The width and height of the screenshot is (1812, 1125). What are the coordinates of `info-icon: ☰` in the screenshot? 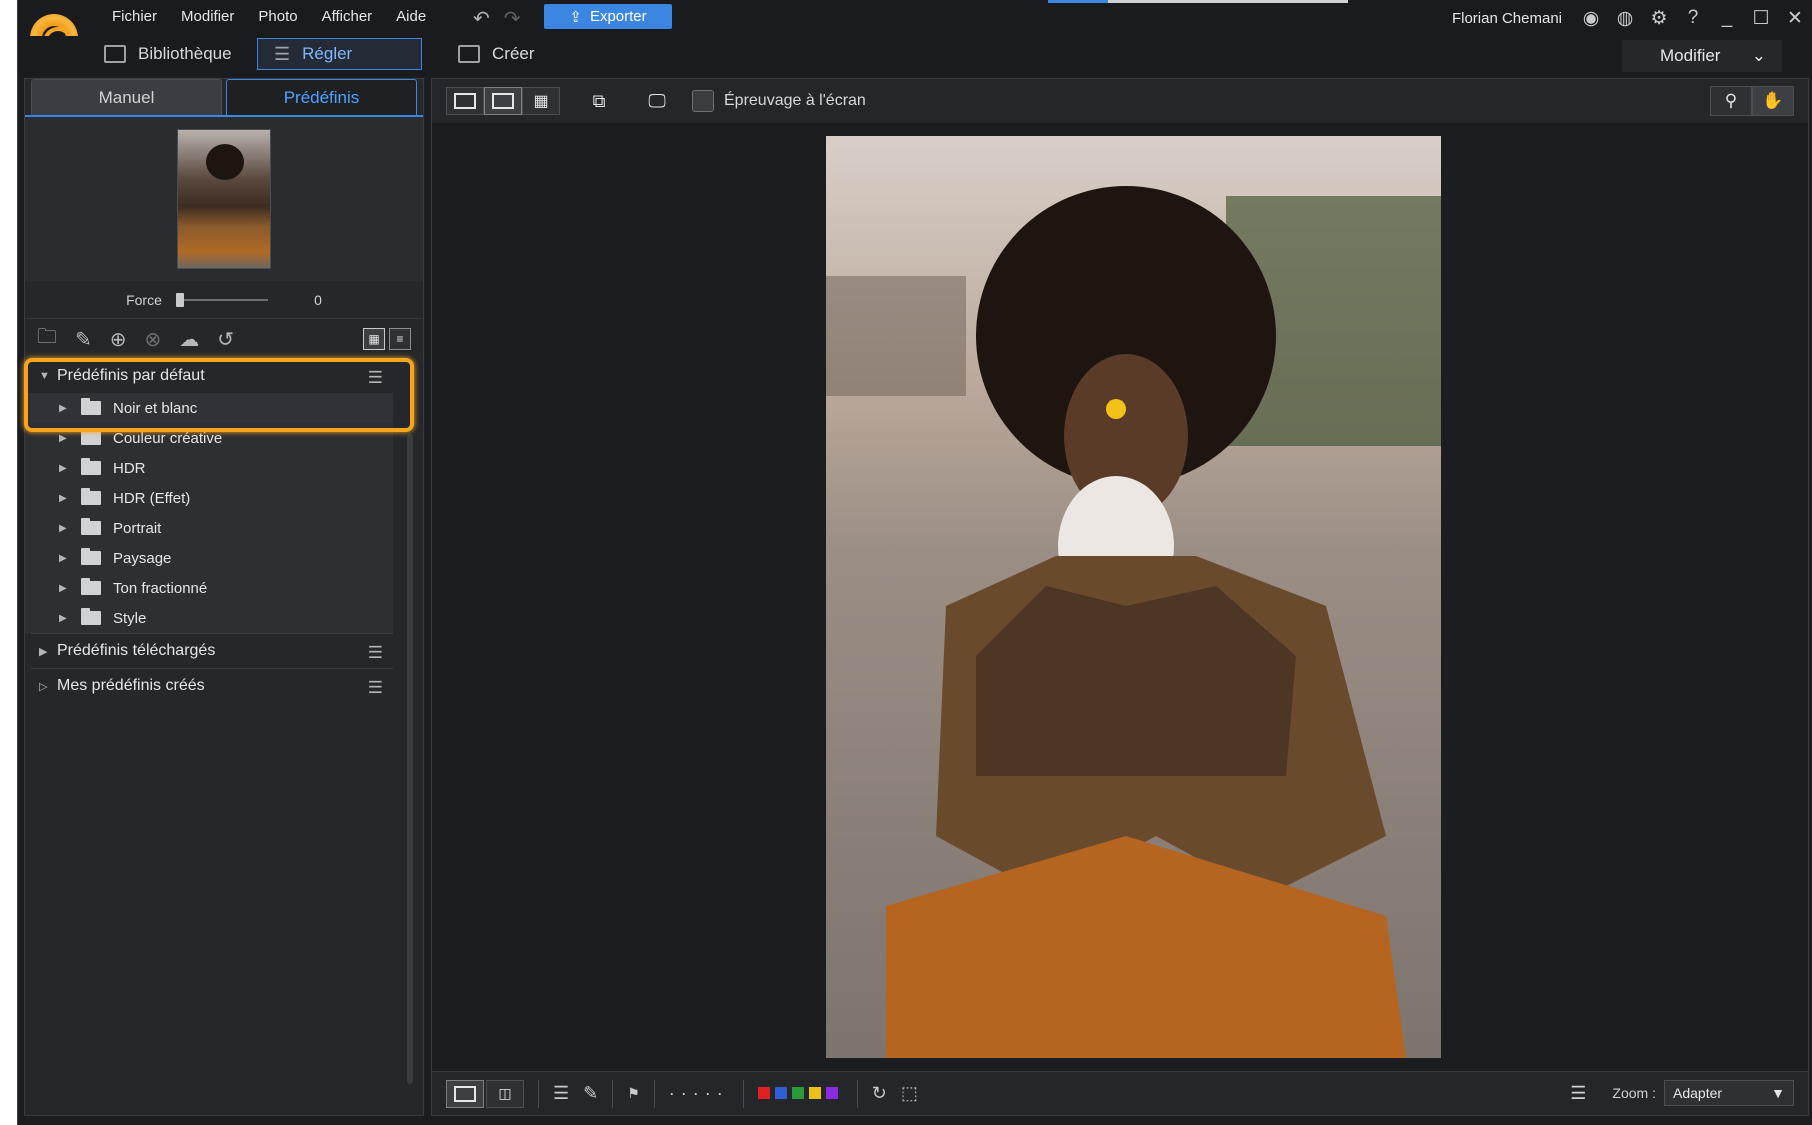 It's located at (561, 1093).